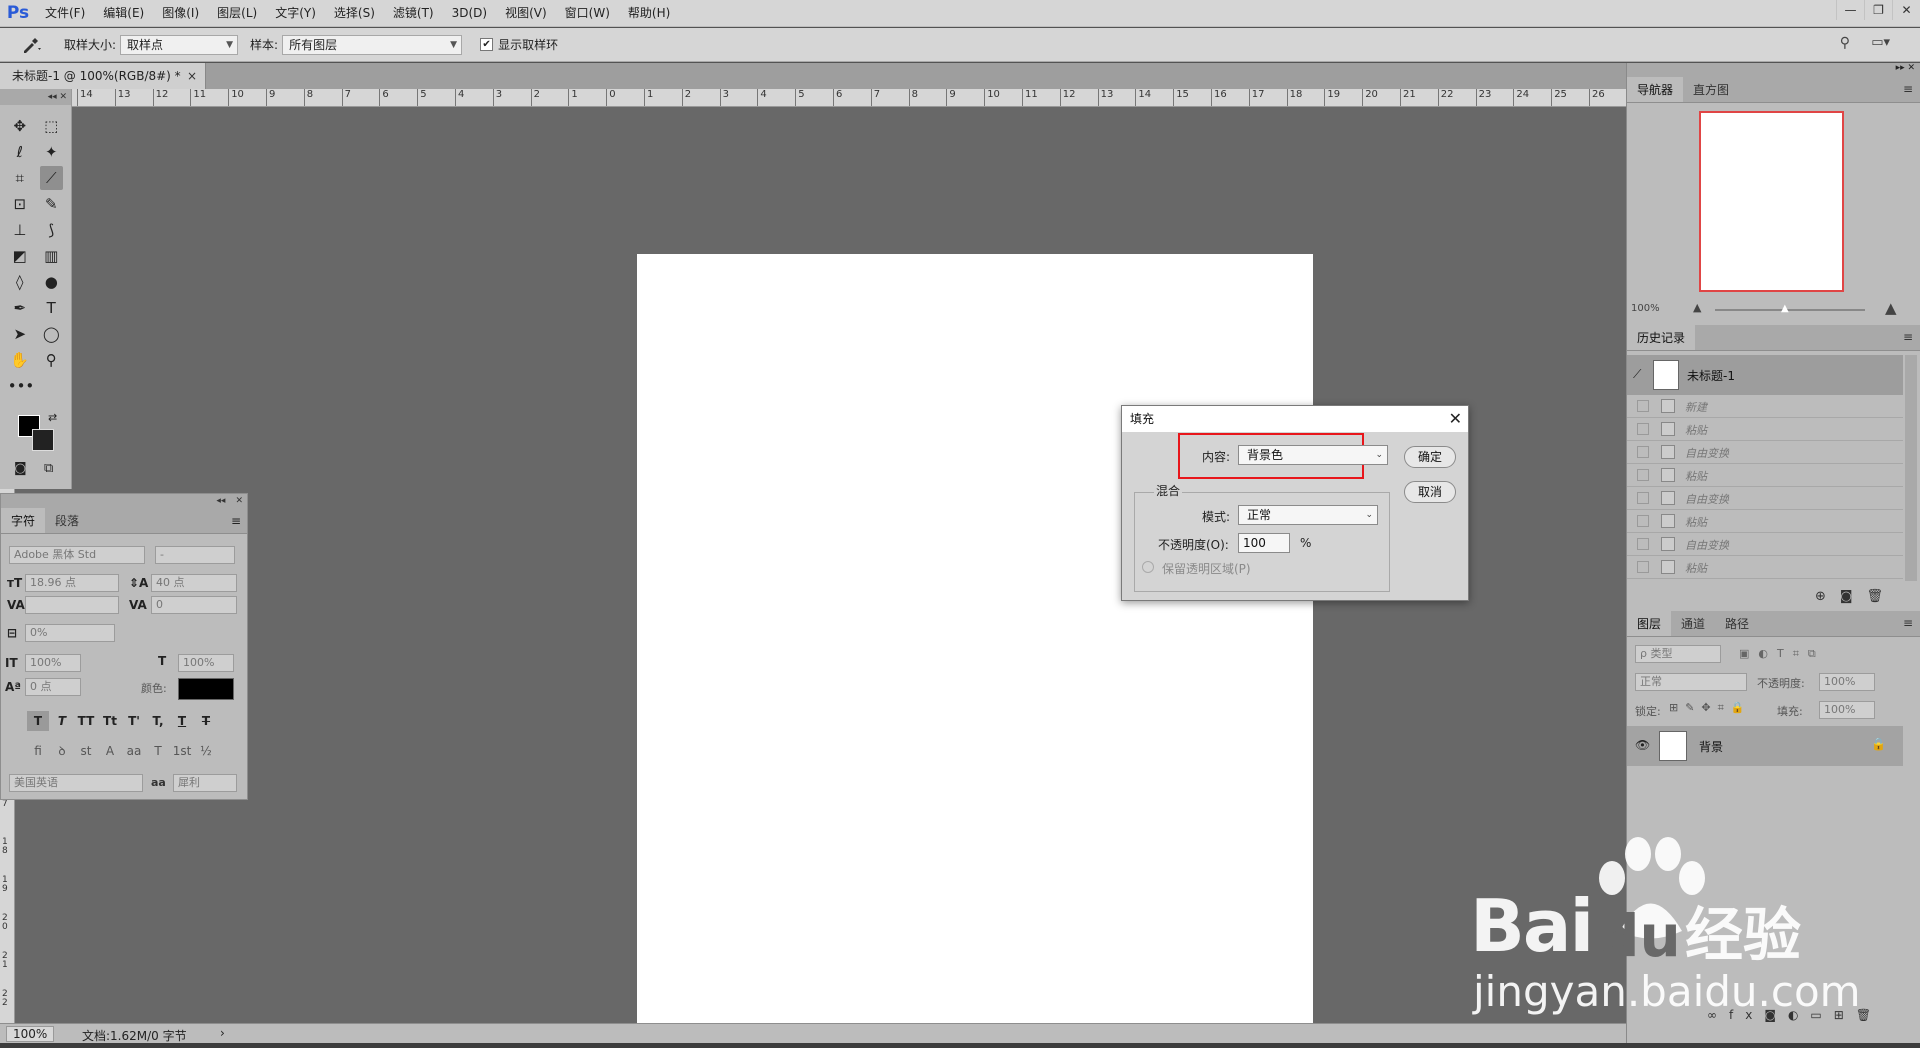 This screenshot has height=1048, width=1920. Describe the element at coordinates (1697, 307) in the screenshot. I see `zoom-out-icon: ▲` at that location.